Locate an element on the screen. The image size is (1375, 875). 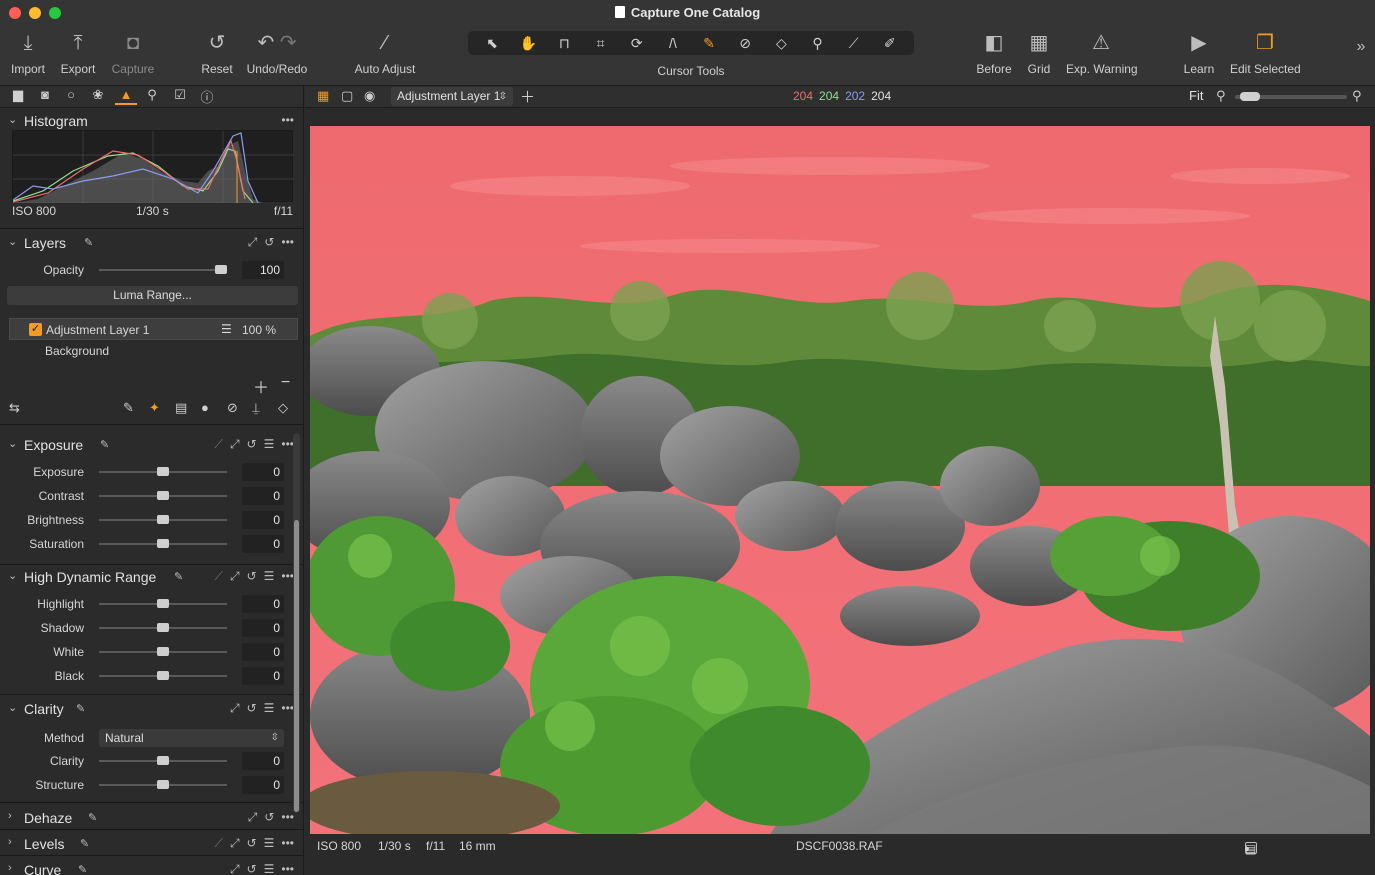
swap-icon: ⇆ is located at coordinates (14, 408).